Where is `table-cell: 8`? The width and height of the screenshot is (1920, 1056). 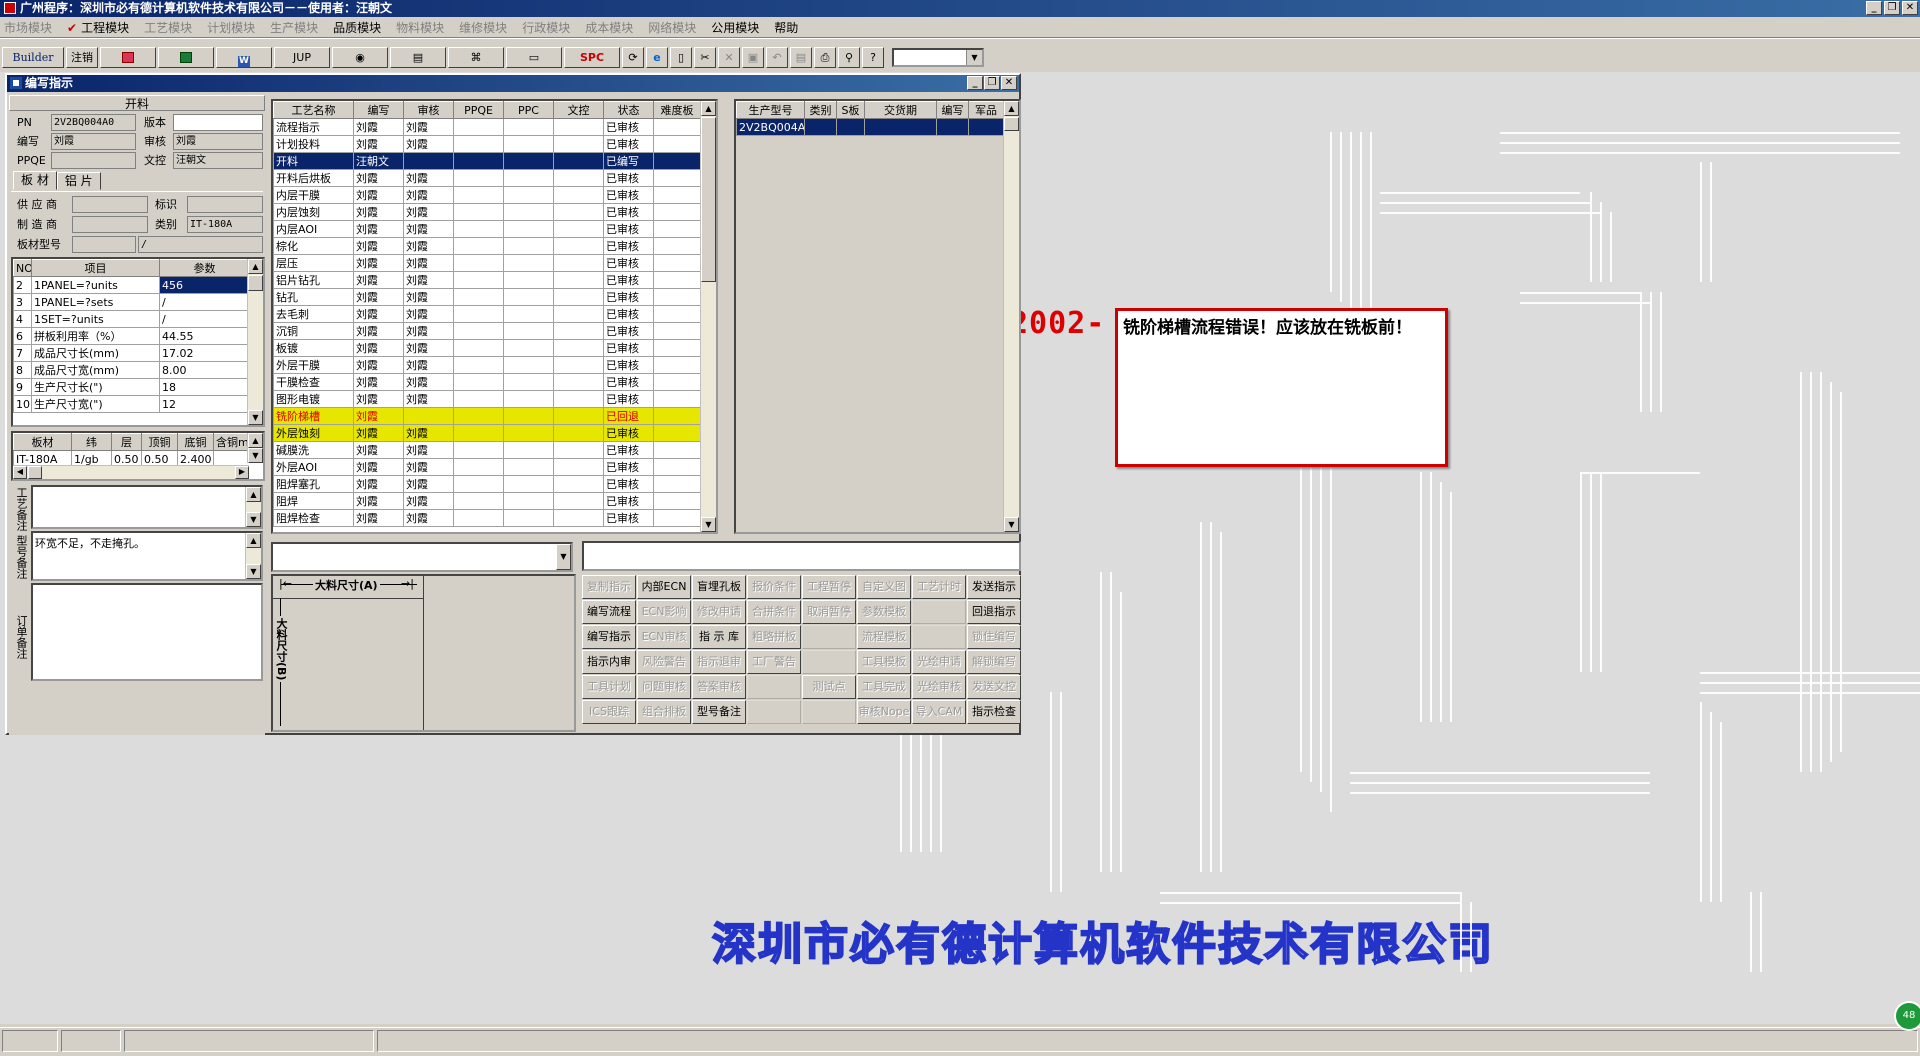 table-cell: 8 is located at coordinates (22, 370).